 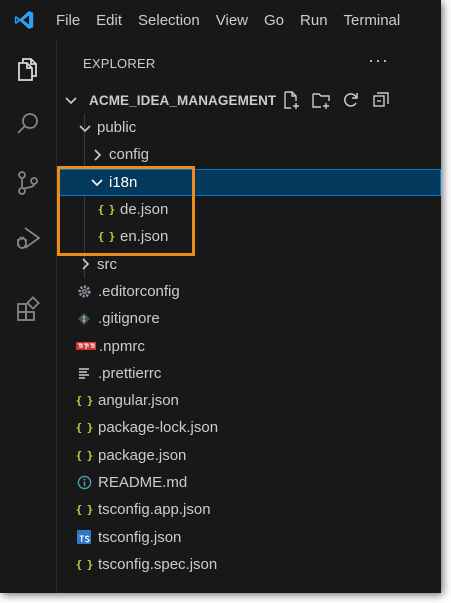 I want to click on explorer-activity-button, so click(x=28, y=71).